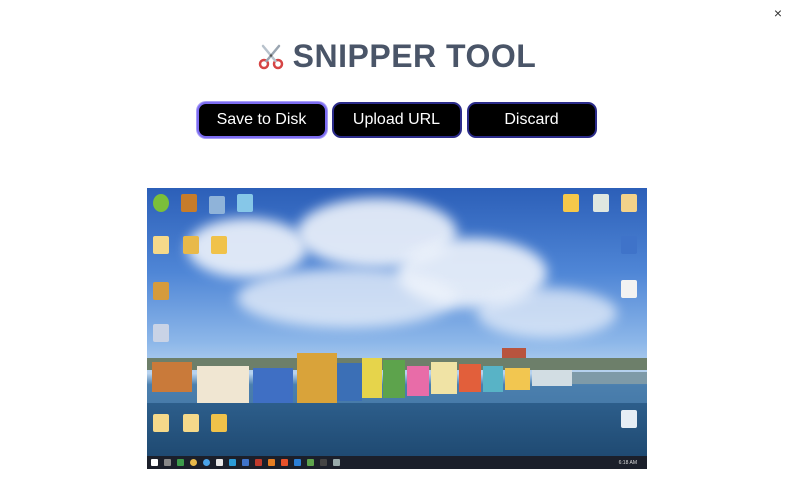 This screenshot has width=793, height=494. Describe the element at coordinates (167, 462) in the screenshot. I see `search-icon` at that location.